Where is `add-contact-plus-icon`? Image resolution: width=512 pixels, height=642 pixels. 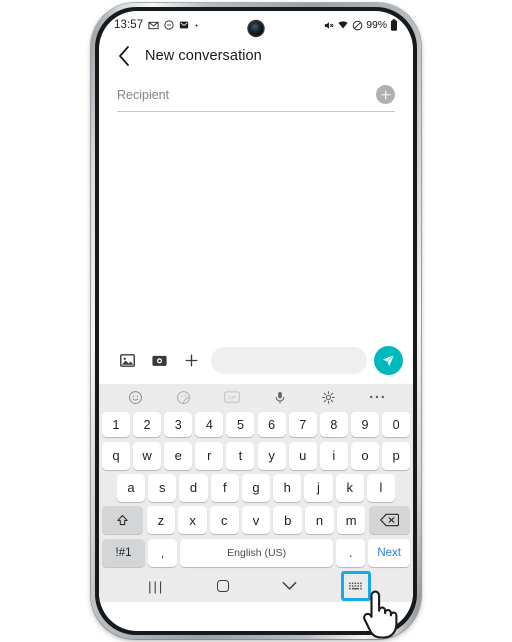
add-contact-plus-icon is located at coordinates (385, 94).